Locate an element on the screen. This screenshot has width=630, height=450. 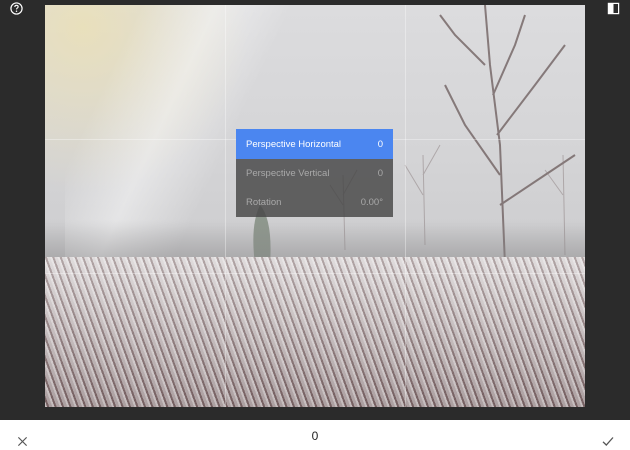
menu-item-label: Perspective Horizontal is located at coordinates (294, 144).